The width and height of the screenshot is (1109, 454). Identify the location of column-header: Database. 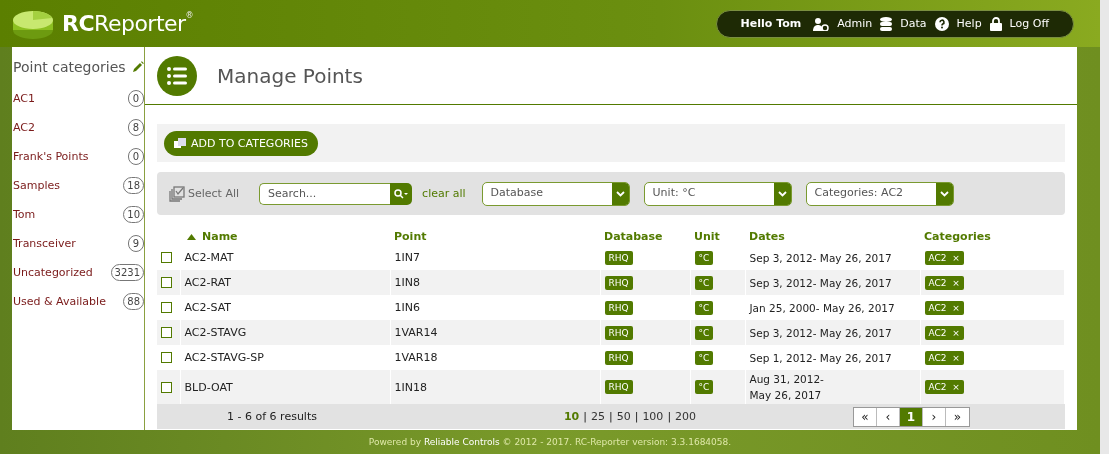
(633, 236).